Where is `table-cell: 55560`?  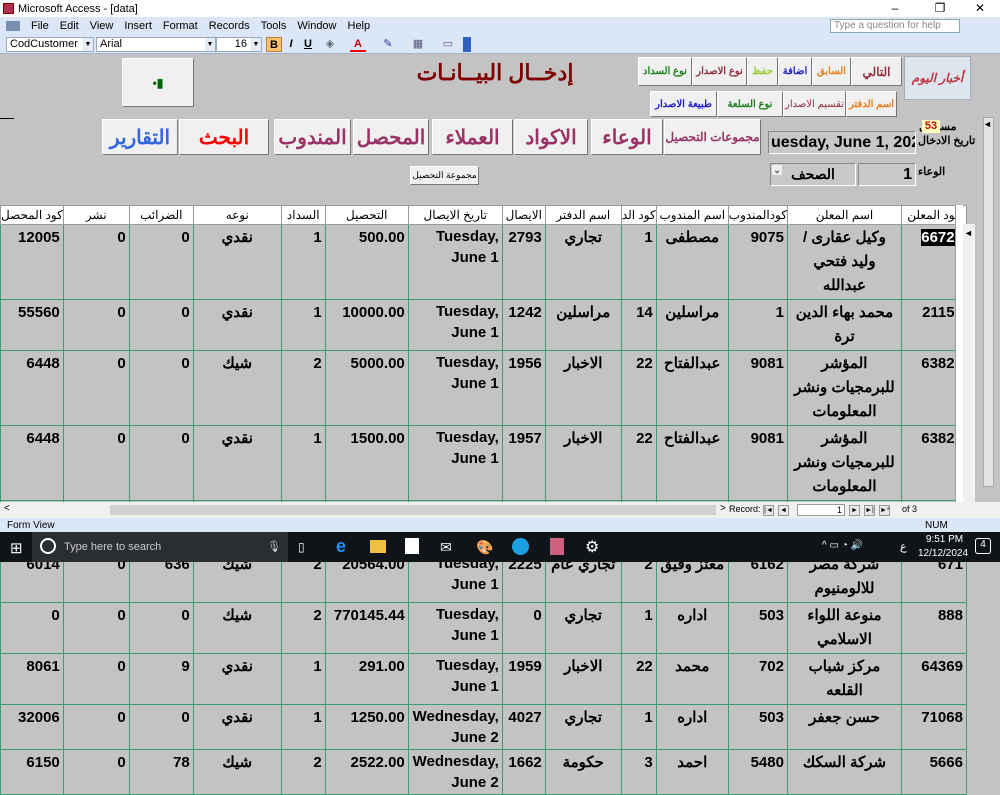
table-cell: 55560 is located at coordinates (32, 325).